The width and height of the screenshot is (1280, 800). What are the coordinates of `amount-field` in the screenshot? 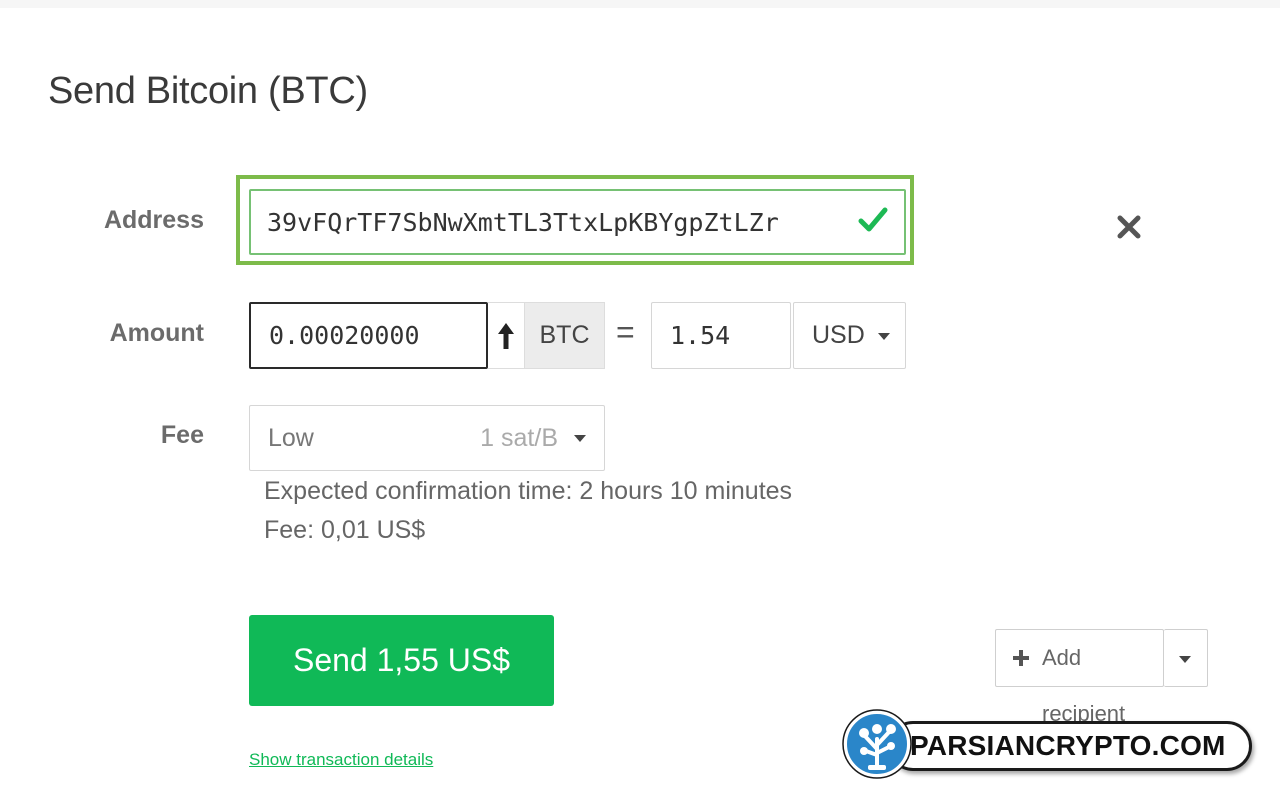 It's located at (368, 335).